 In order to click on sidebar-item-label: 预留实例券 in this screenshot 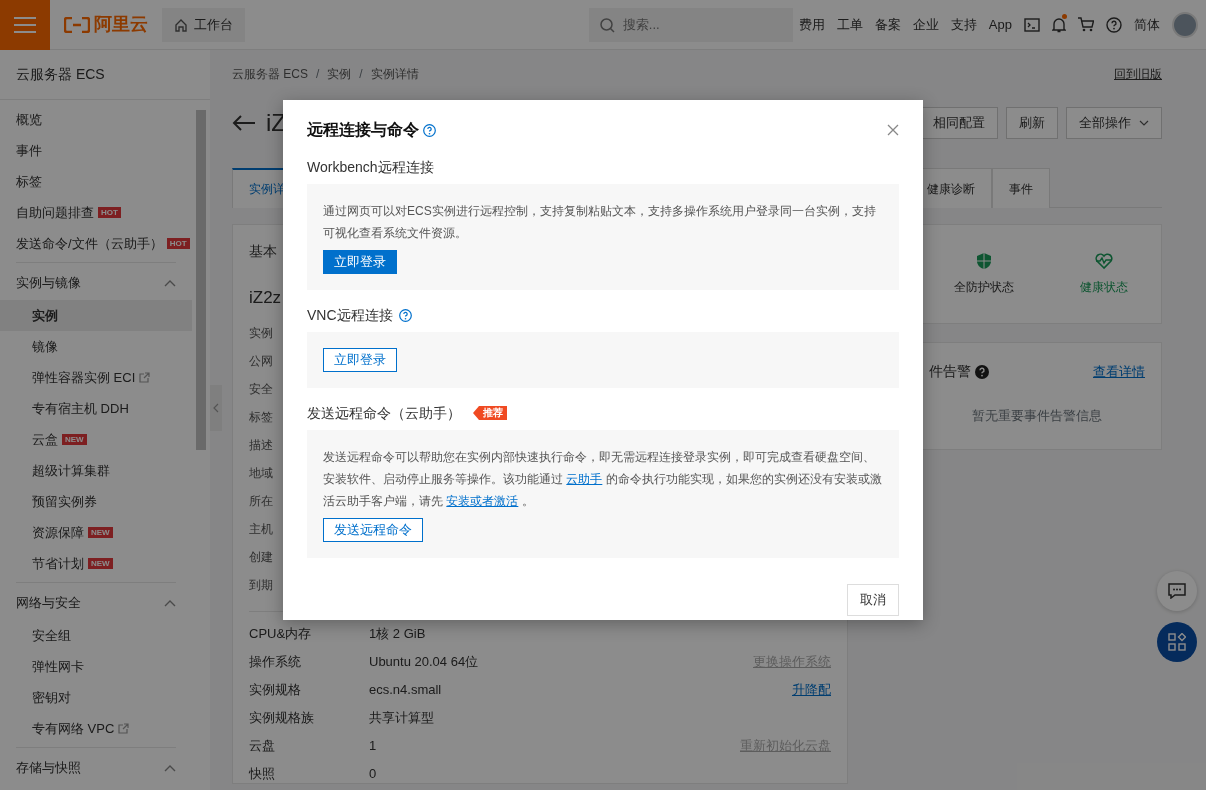, I will do `click(64, 501)`.